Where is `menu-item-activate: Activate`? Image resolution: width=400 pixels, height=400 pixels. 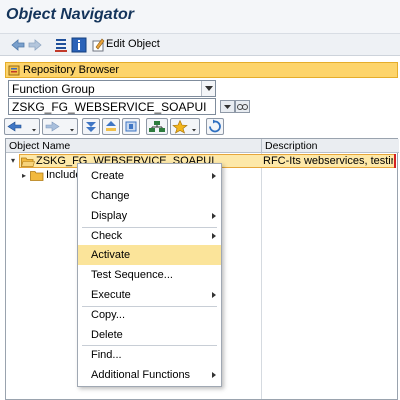 menu-item-activate: Activate is located at coordinates (149, 255).